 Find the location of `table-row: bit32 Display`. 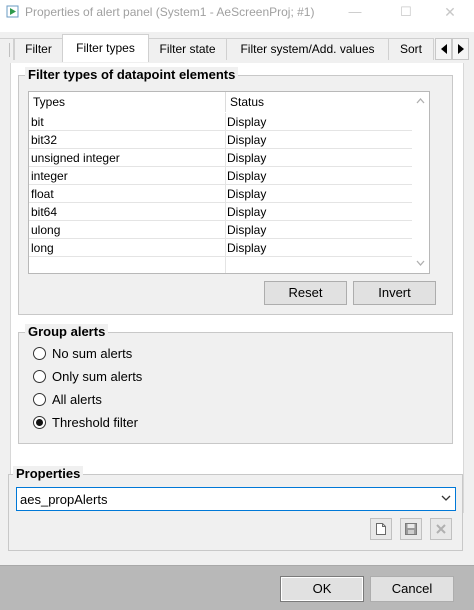

table-row: bit32 Display is located at coordinates (224, 140).